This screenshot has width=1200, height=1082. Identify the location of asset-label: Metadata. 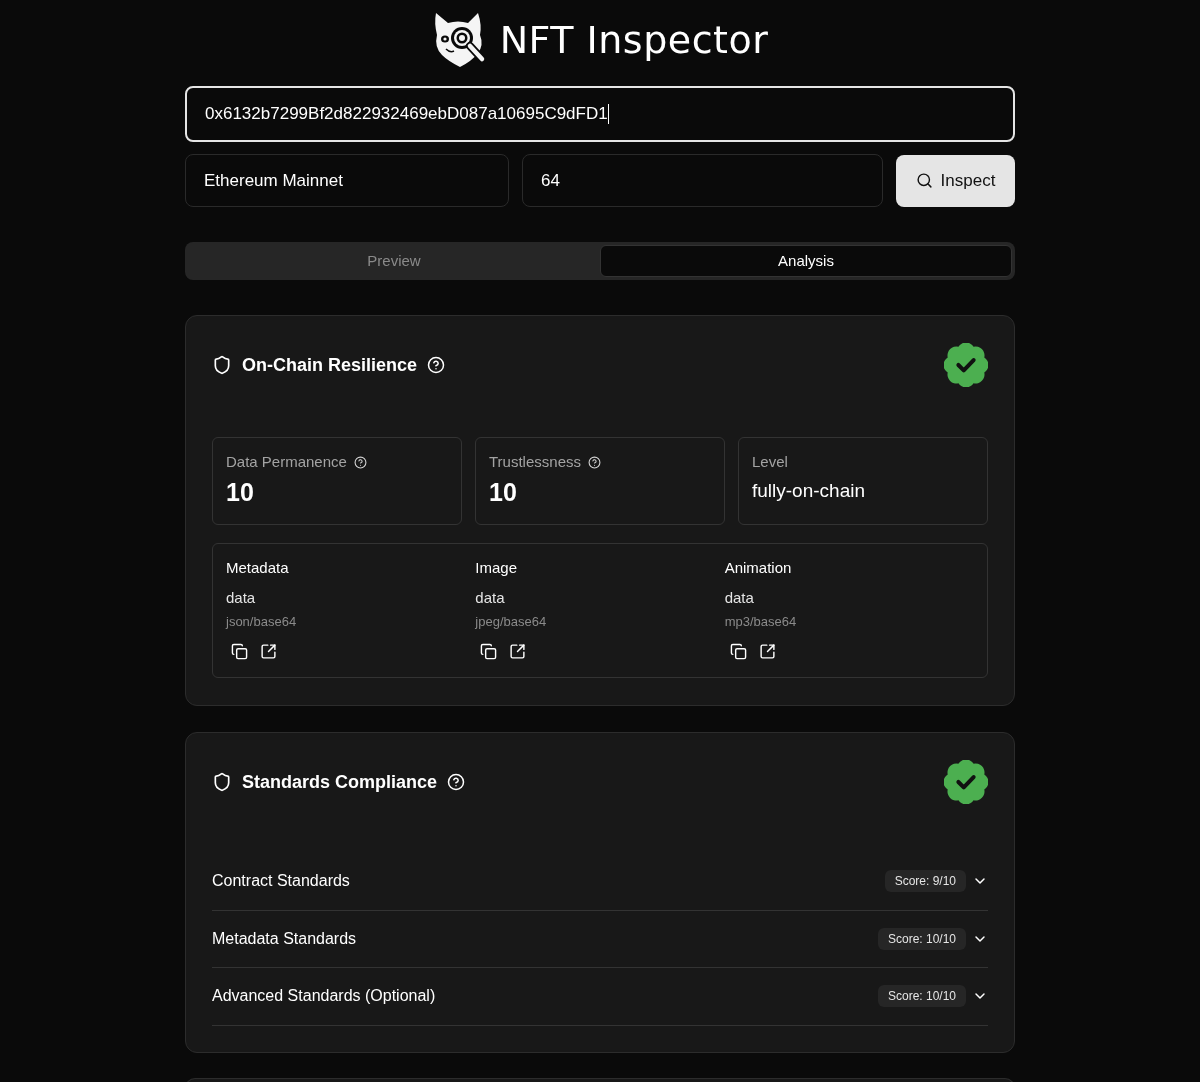
(257, 568).